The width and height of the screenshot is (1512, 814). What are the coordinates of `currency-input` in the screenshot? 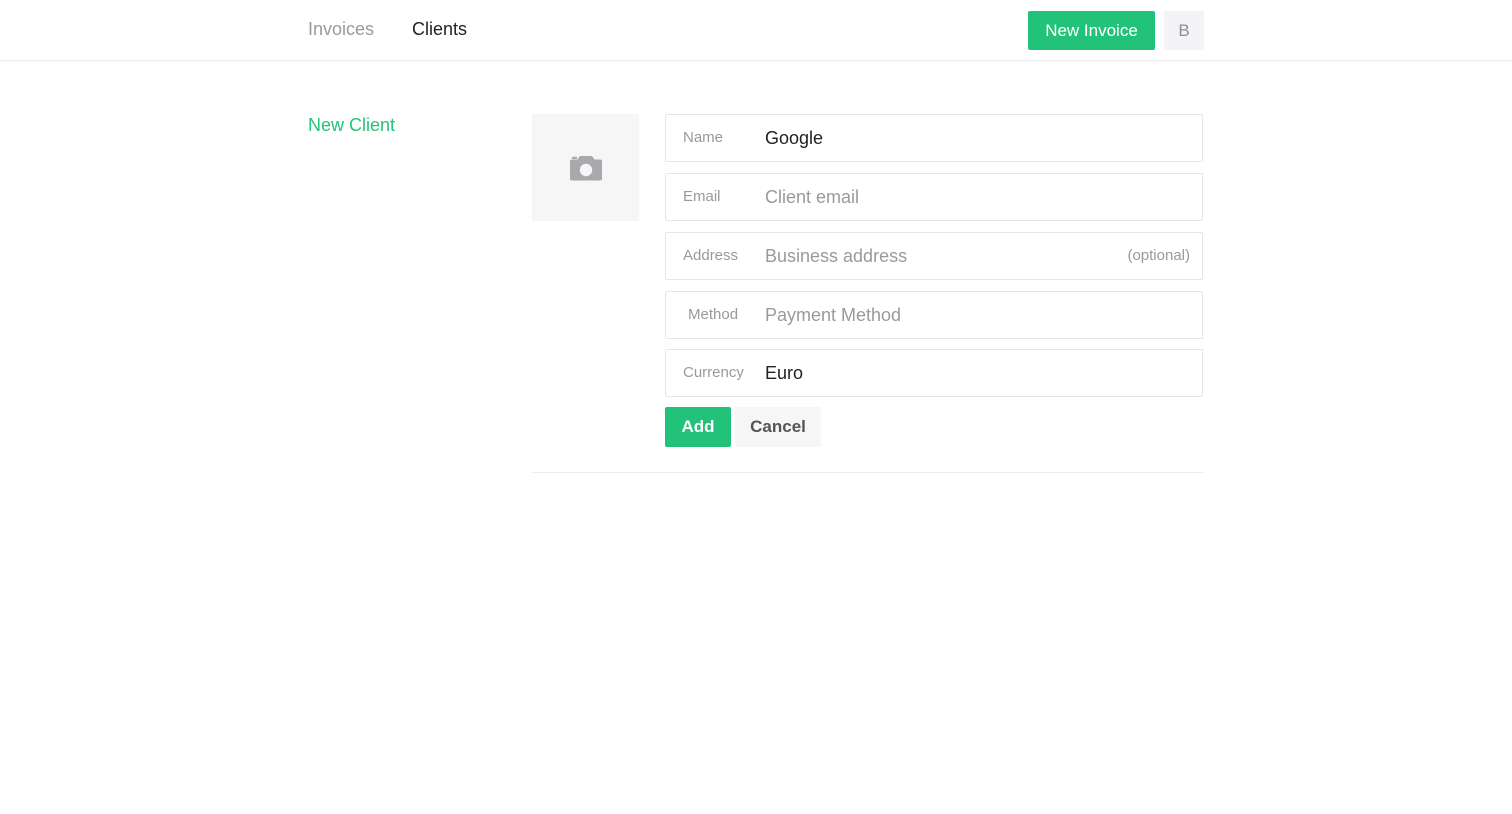 It's located at (935, 373).